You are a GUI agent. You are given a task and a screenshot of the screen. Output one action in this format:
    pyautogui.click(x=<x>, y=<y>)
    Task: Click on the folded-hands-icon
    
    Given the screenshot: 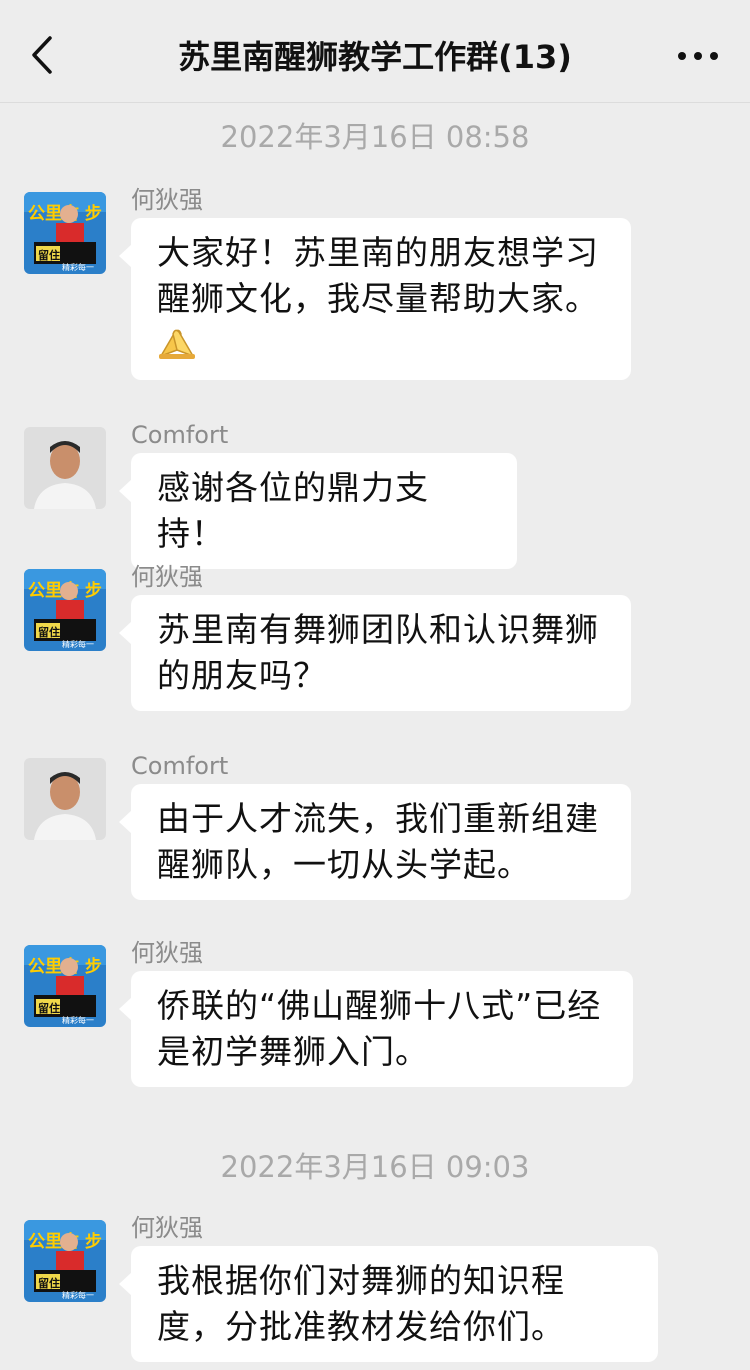 What is the action you would take?
    pyautogui.click(x=381, y=345)
    